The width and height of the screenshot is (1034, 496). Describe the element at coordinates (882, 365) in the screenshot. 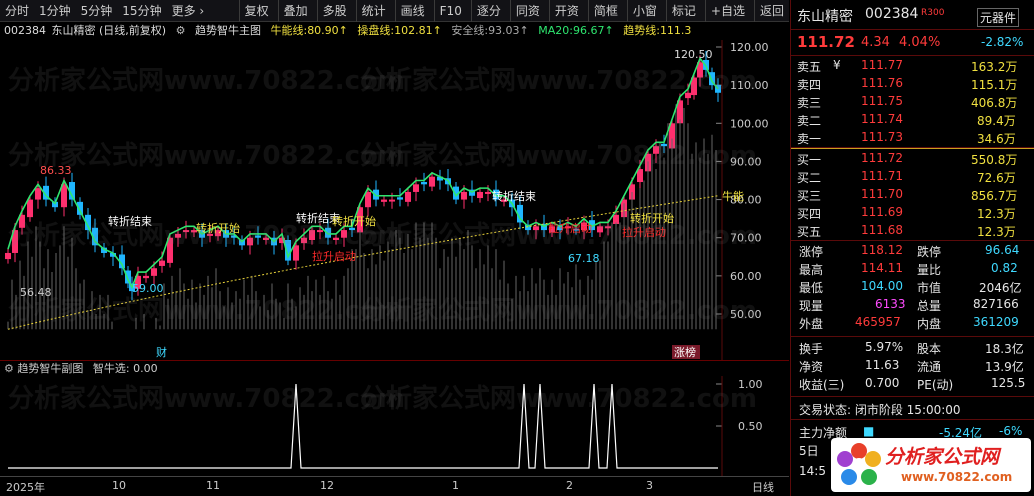

I see `stat-value: 11.63` at that location.